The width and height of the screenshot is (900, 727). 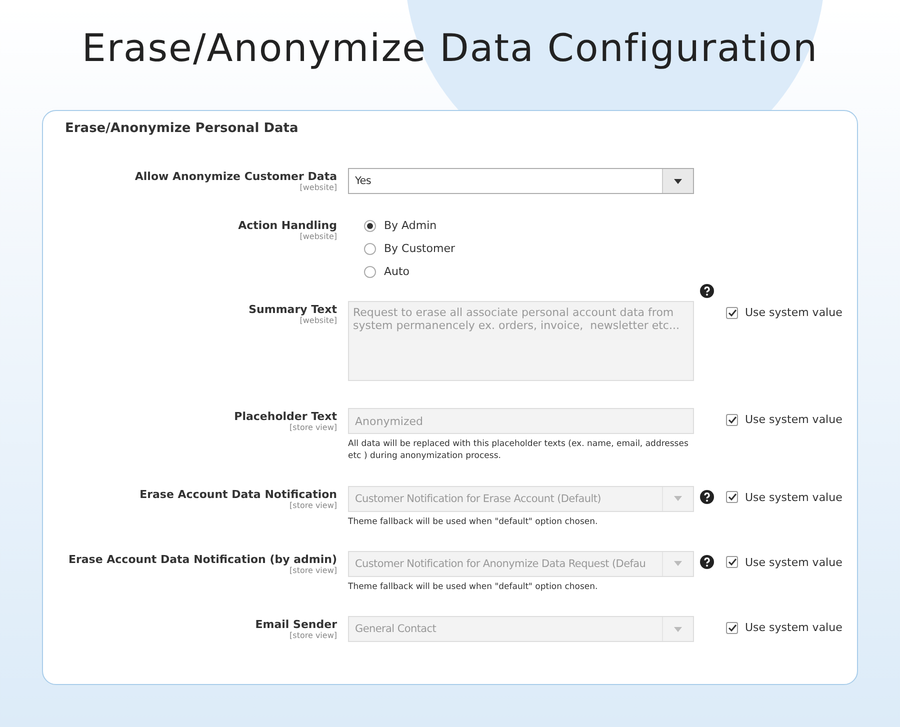 What do you see at coordinates (519, 450) in the screenshot?
I see `field-note: All data will be replaced with this placeholder texts (ex. name, email, addresses etc ) during anonymization process.` at bounding box center [519, 450].